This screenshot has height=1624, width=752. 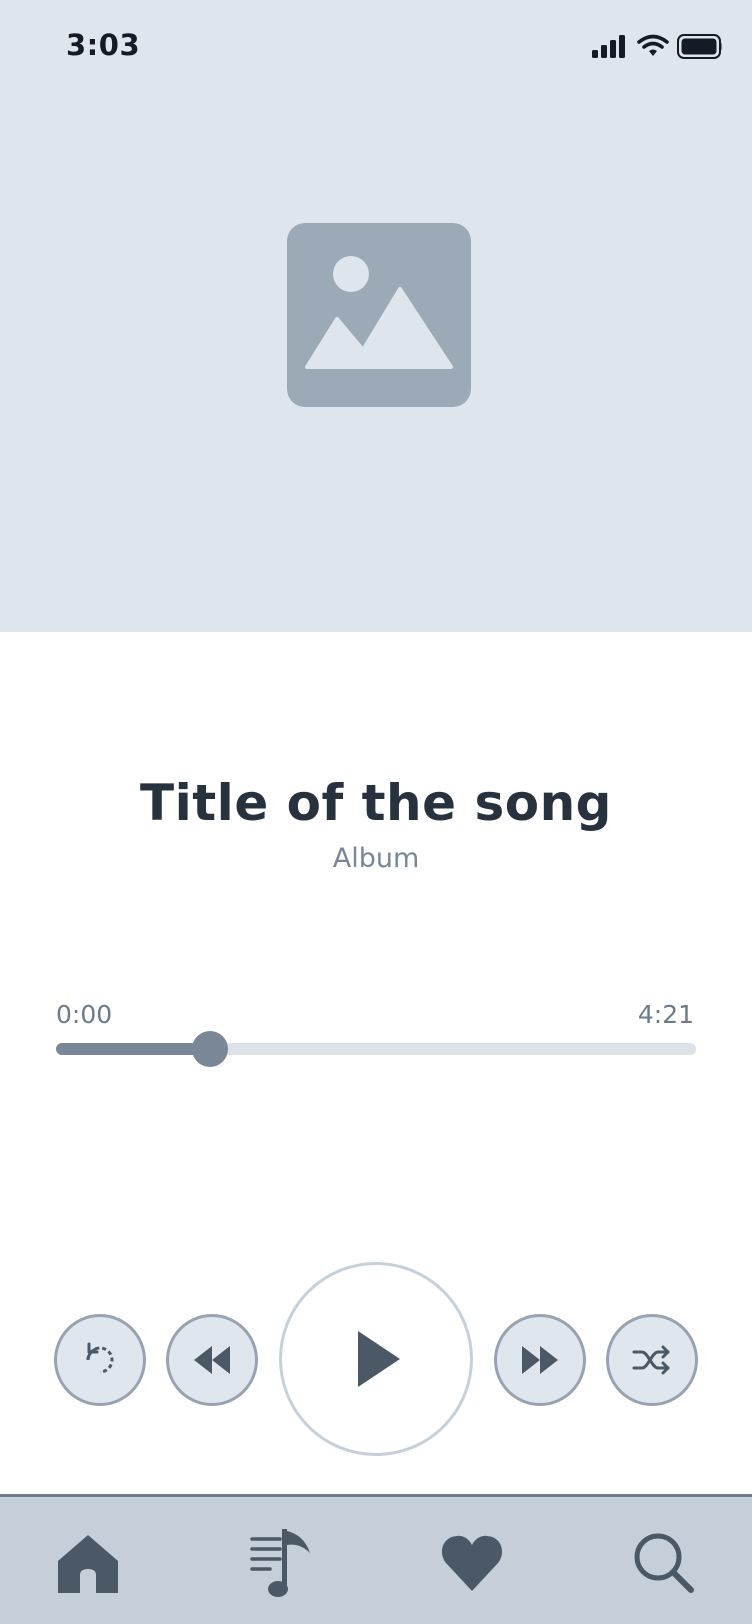 I want to click on search-icon, so click(x=664, y=1563).